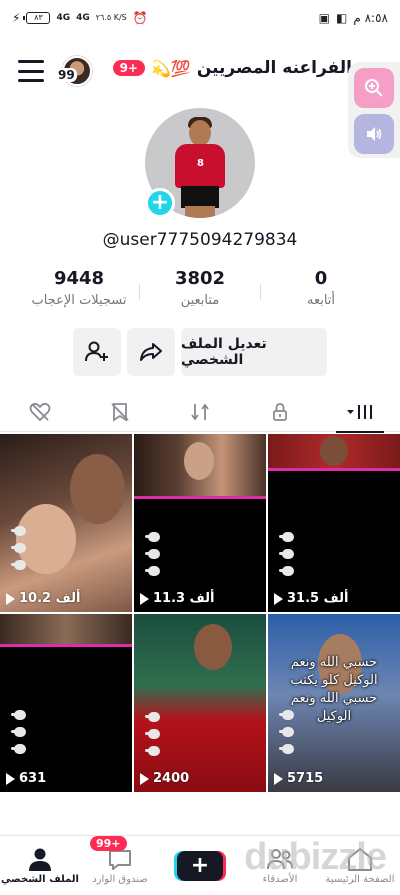  I want to click on tab-videos, so click(360, 412).